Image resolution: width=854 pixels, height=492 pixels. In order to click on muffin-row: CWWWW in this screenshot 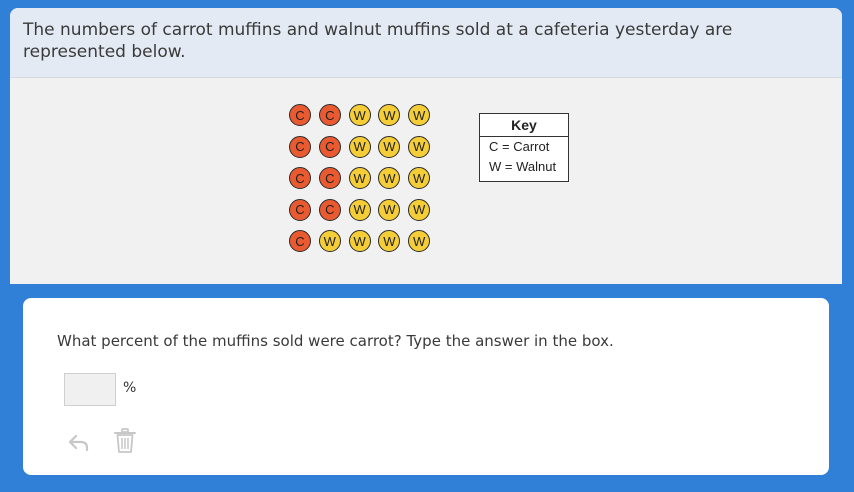, I will do `click(363, 246)`.